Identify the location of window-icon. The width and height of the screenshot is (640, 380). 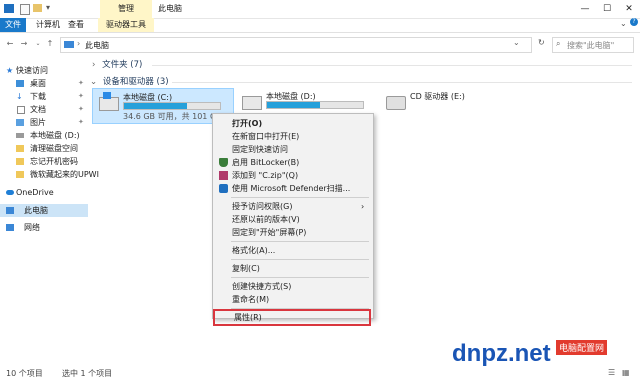
(9, 8).